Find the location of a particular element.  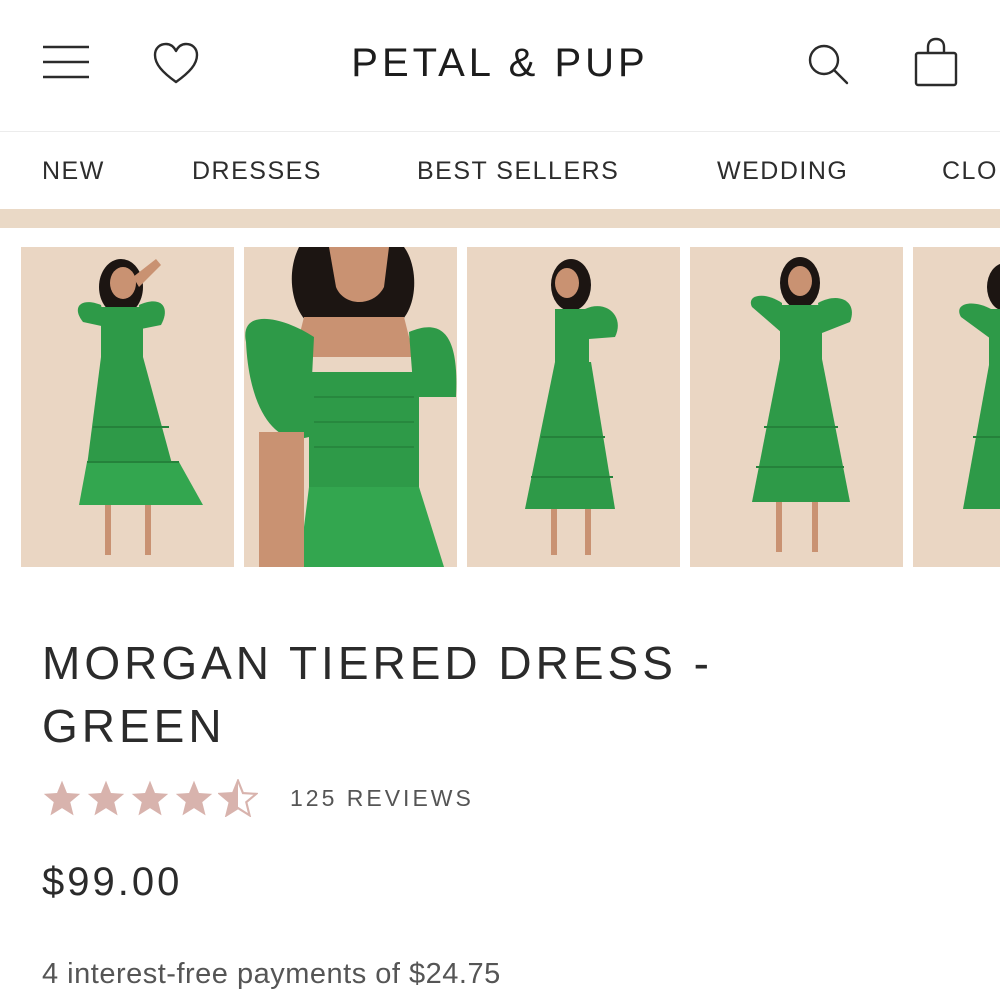

cart-button is located at coordinates (936, 62).